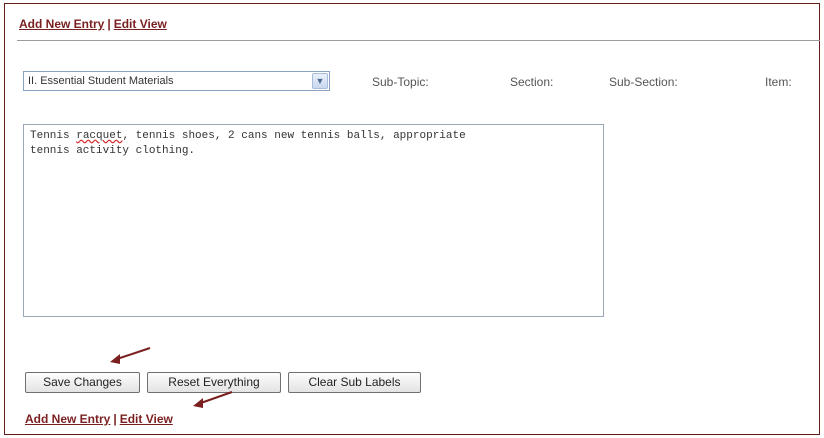  Describe the element at coordinates (82, 382) in the screenshot. I see `save-changes-button: Save Changes` at that location.